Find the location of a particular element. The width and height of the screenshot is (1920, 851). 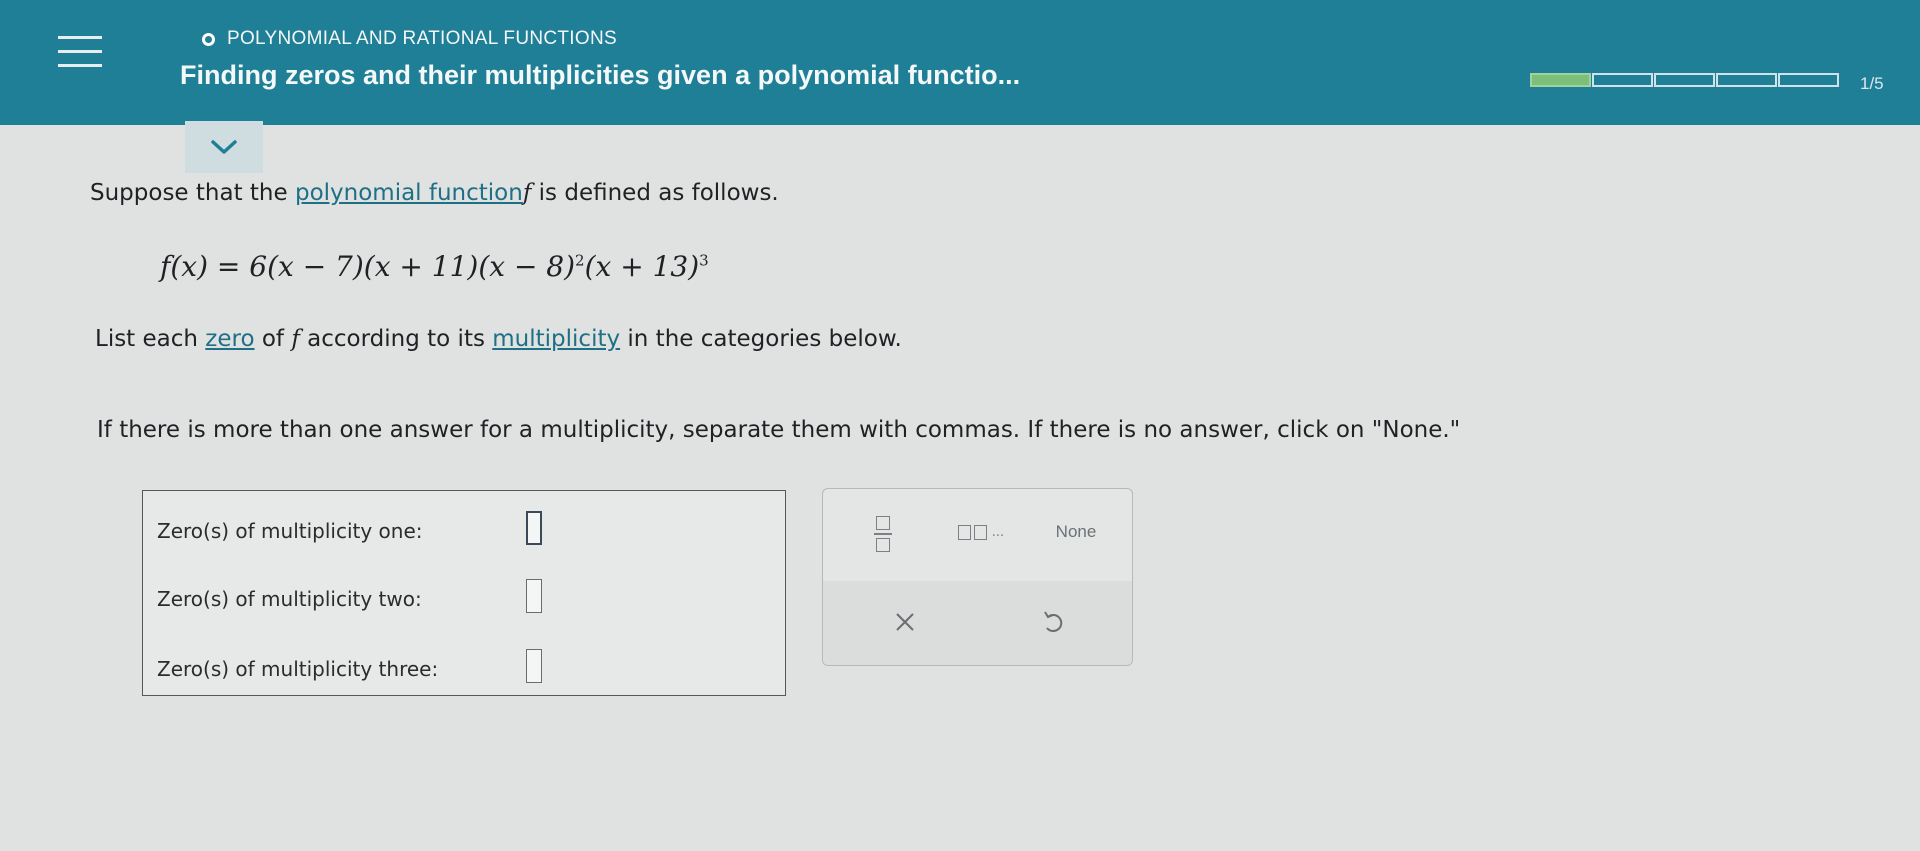

fraction-bar-icon is located at coordinates (883, 534).